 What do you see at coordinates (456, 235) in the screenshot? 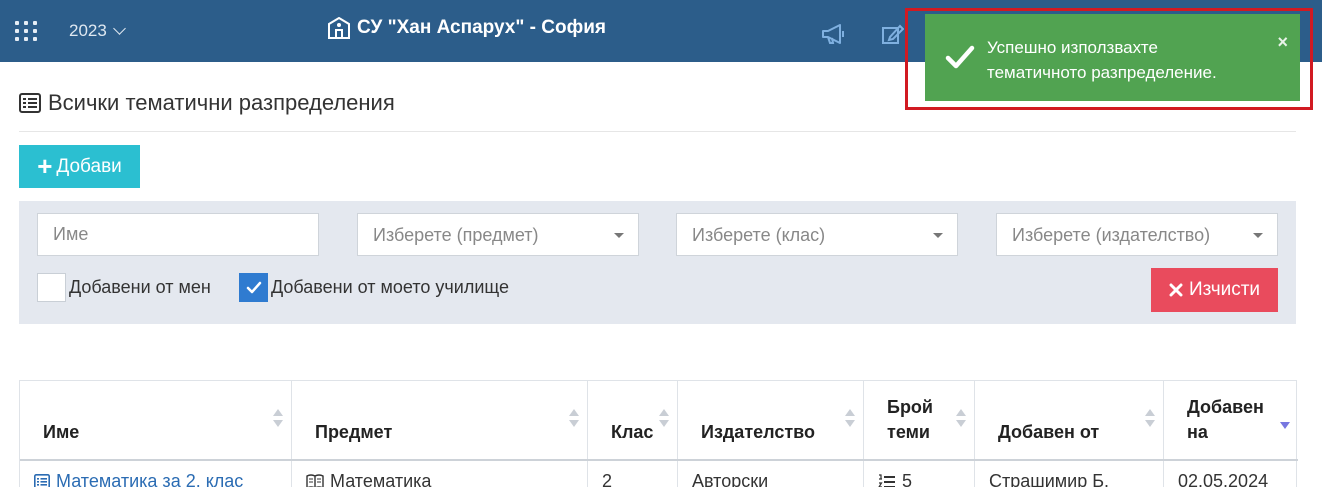
I see `subject-select-placeholder: Изберете (предмет)` at bounding box center [456, 235].